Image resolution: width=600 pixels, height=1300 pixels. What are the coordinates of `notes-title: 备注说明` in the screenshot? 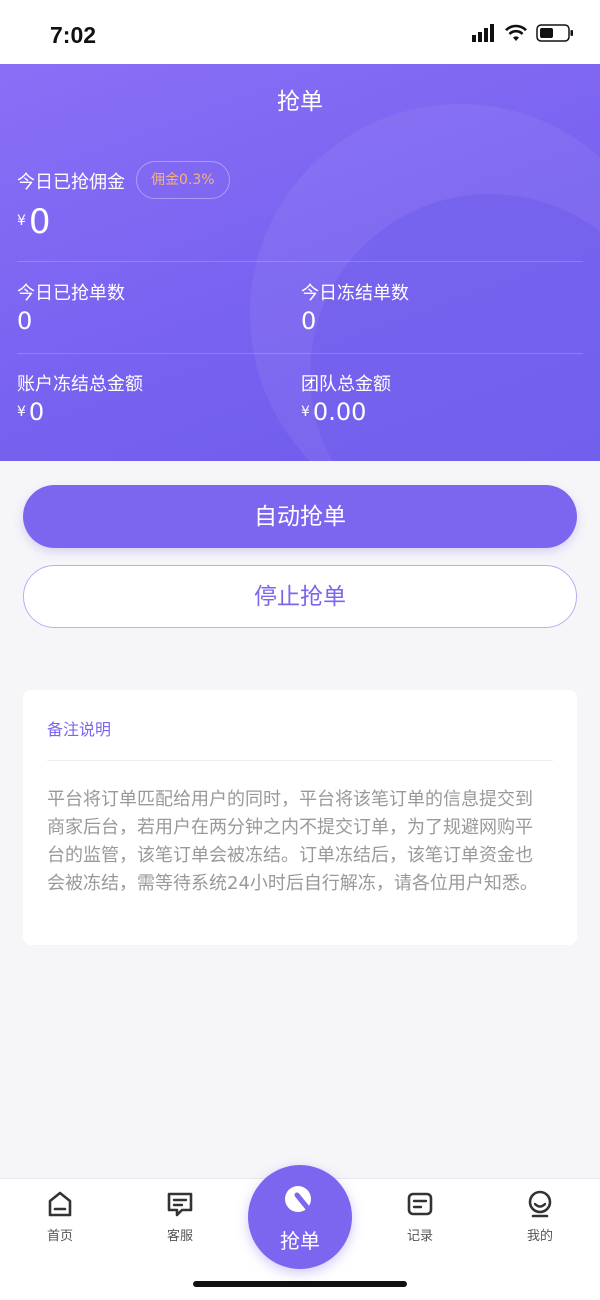 It's located at (79, 729).